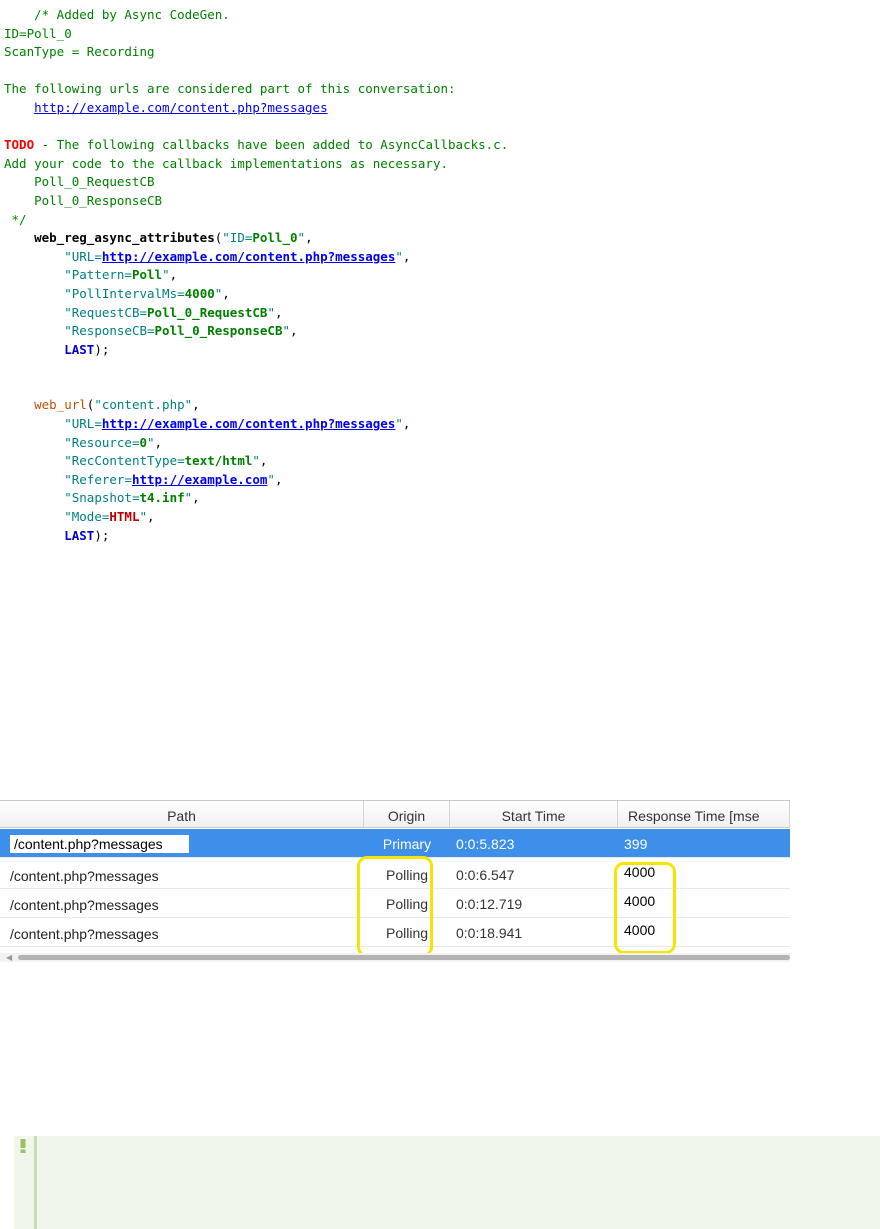  I want to click on code-token: "Pattern=, so click(98, 275).